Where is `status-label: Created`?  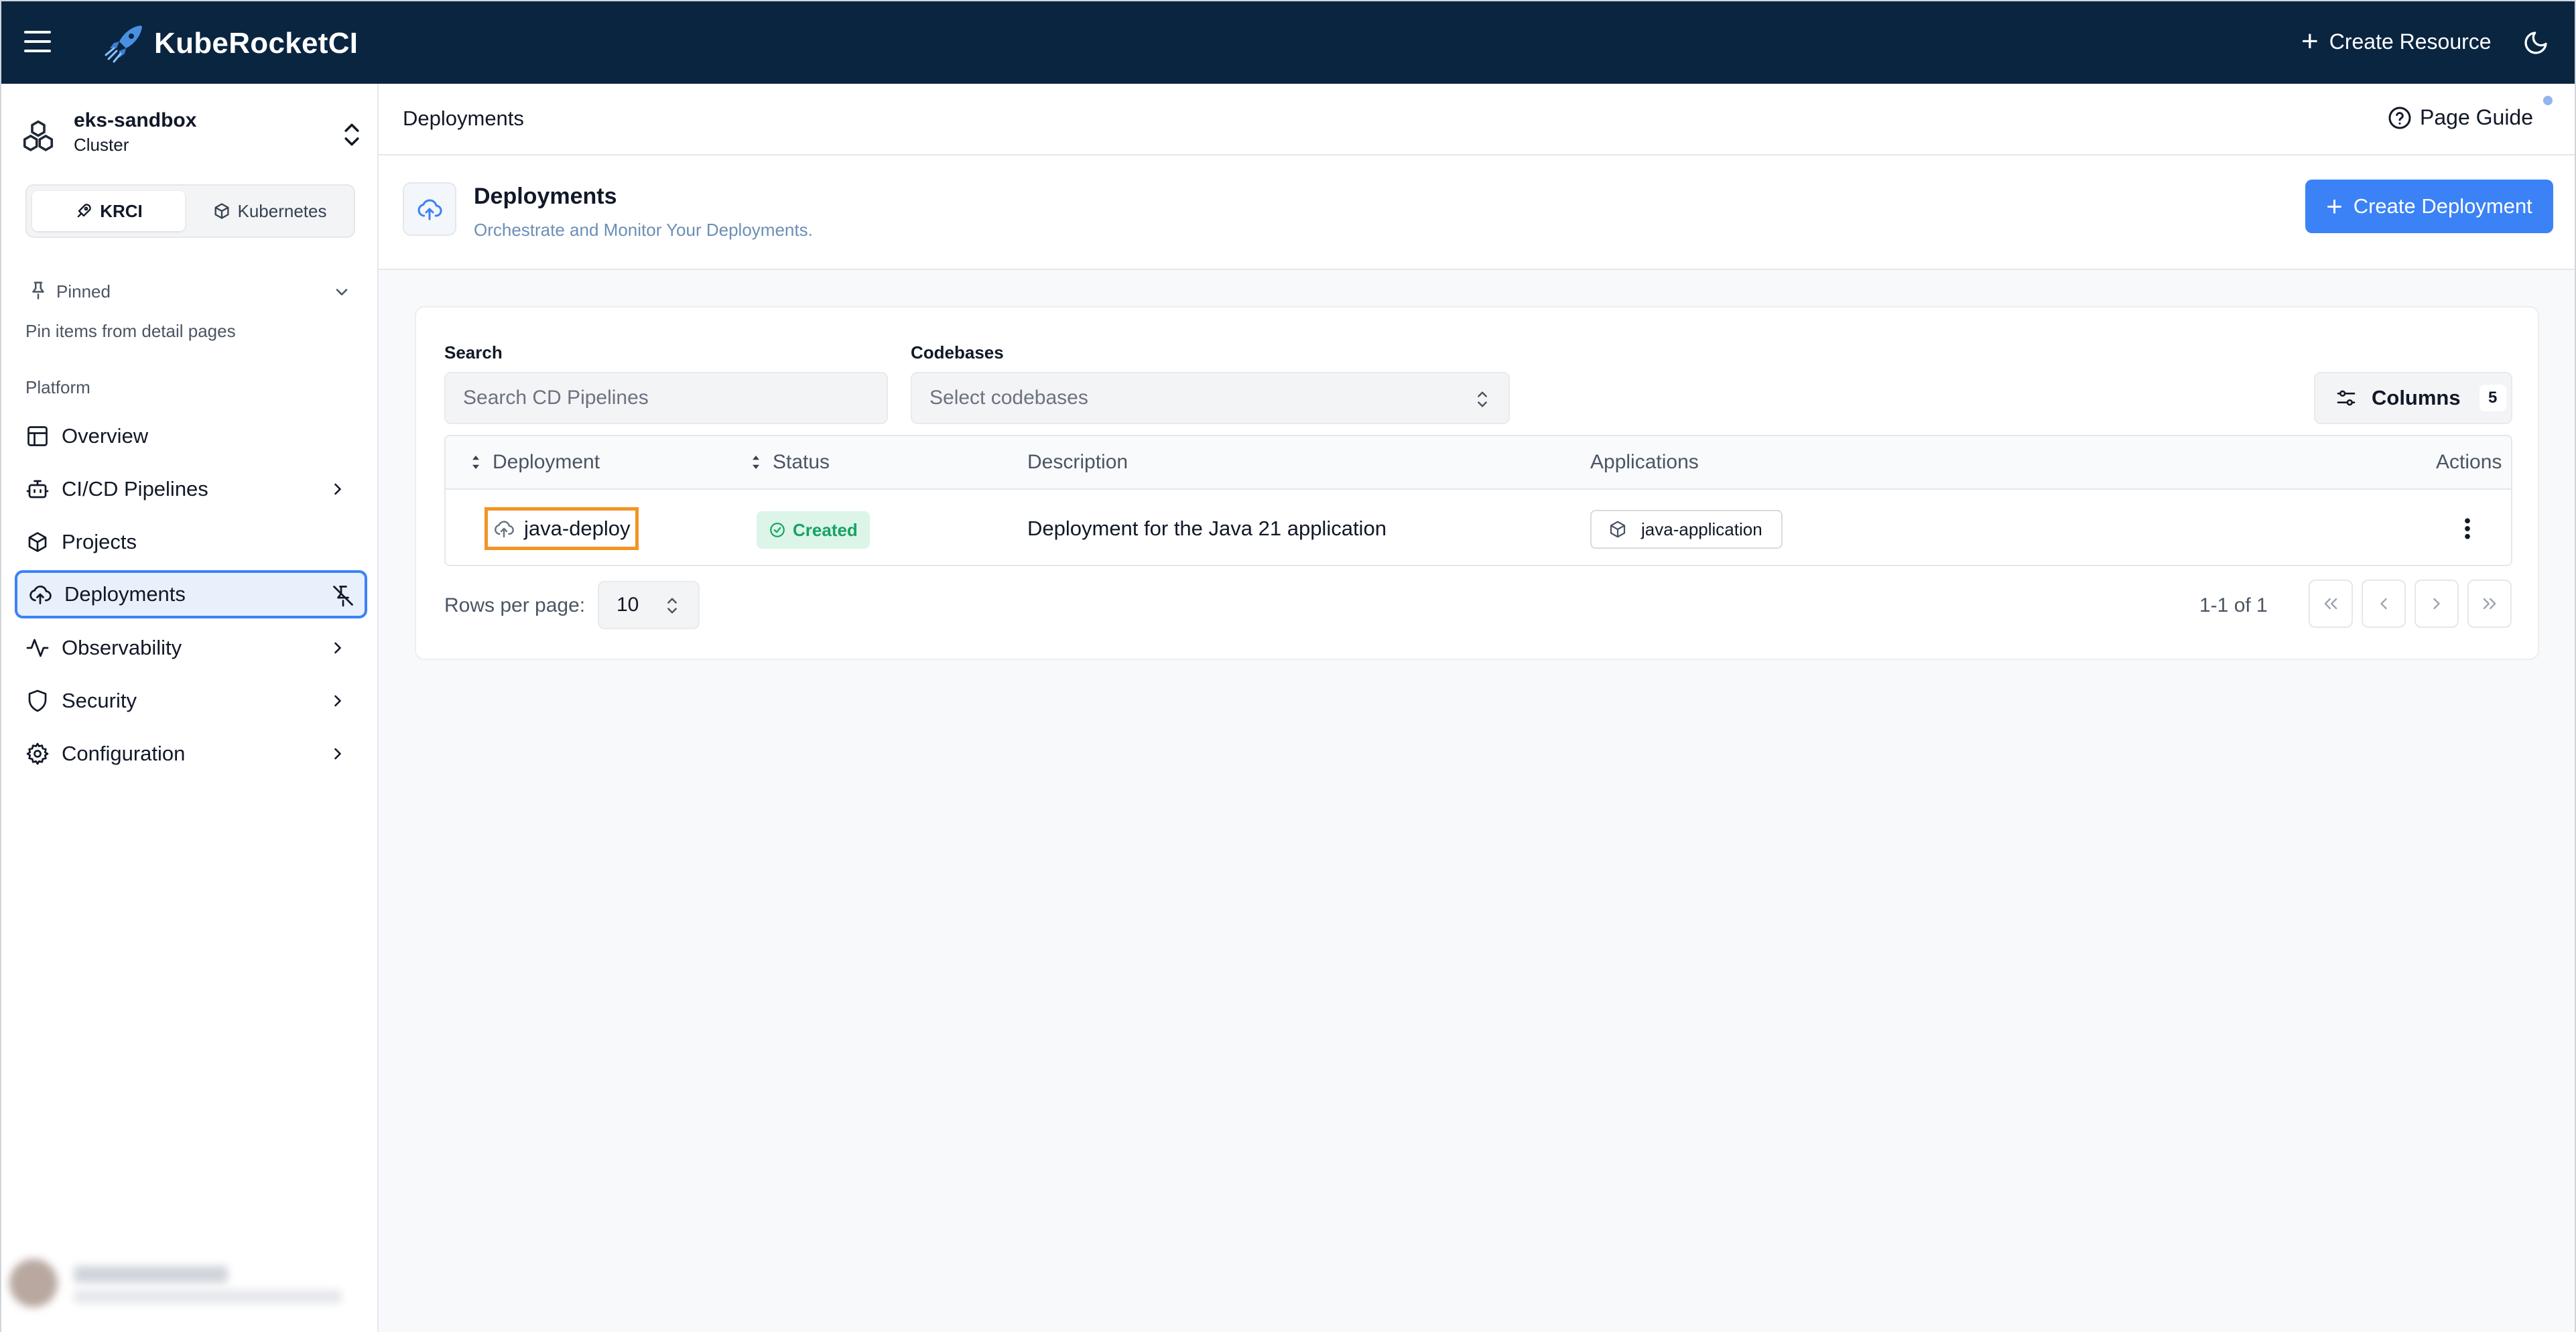
status-label: Created is located at coordinates (825, 529).